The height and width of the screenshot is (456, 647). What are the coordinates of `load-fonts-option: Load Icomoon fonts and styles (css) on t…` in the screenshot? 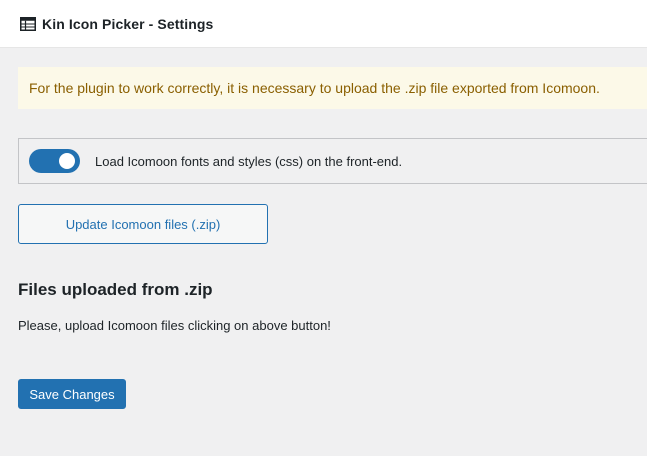 It's located at (332, 161).